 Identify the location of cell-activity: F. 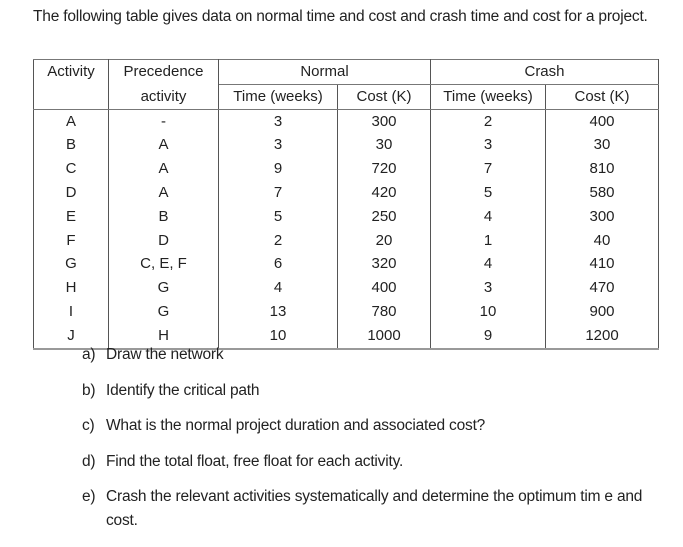
(71, 240).